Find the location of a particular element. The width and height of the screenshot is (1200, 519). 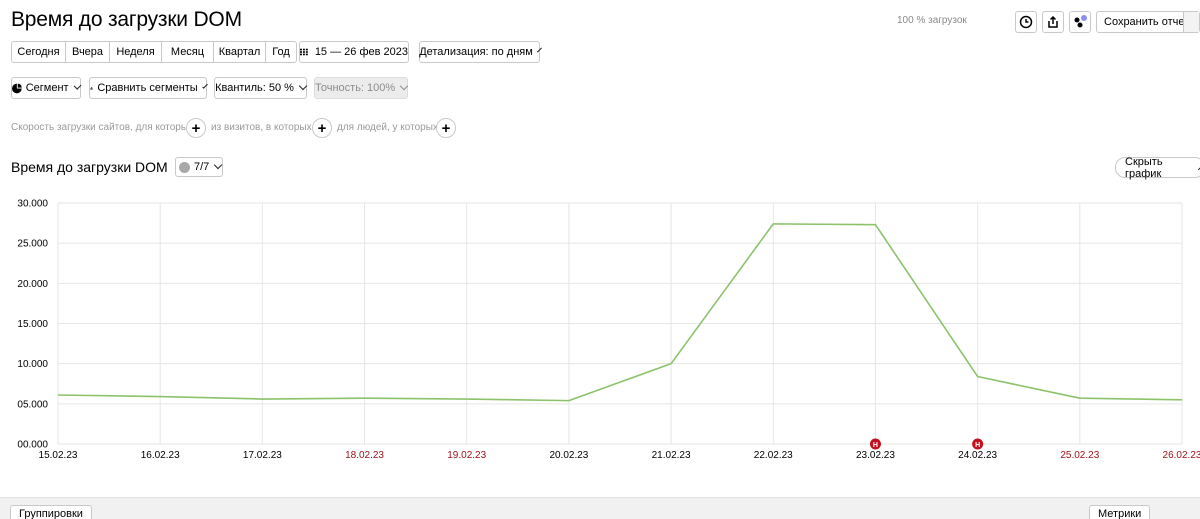

date-range-button: 15 — 26 фев 2023 is located at coordinates (354, 52).